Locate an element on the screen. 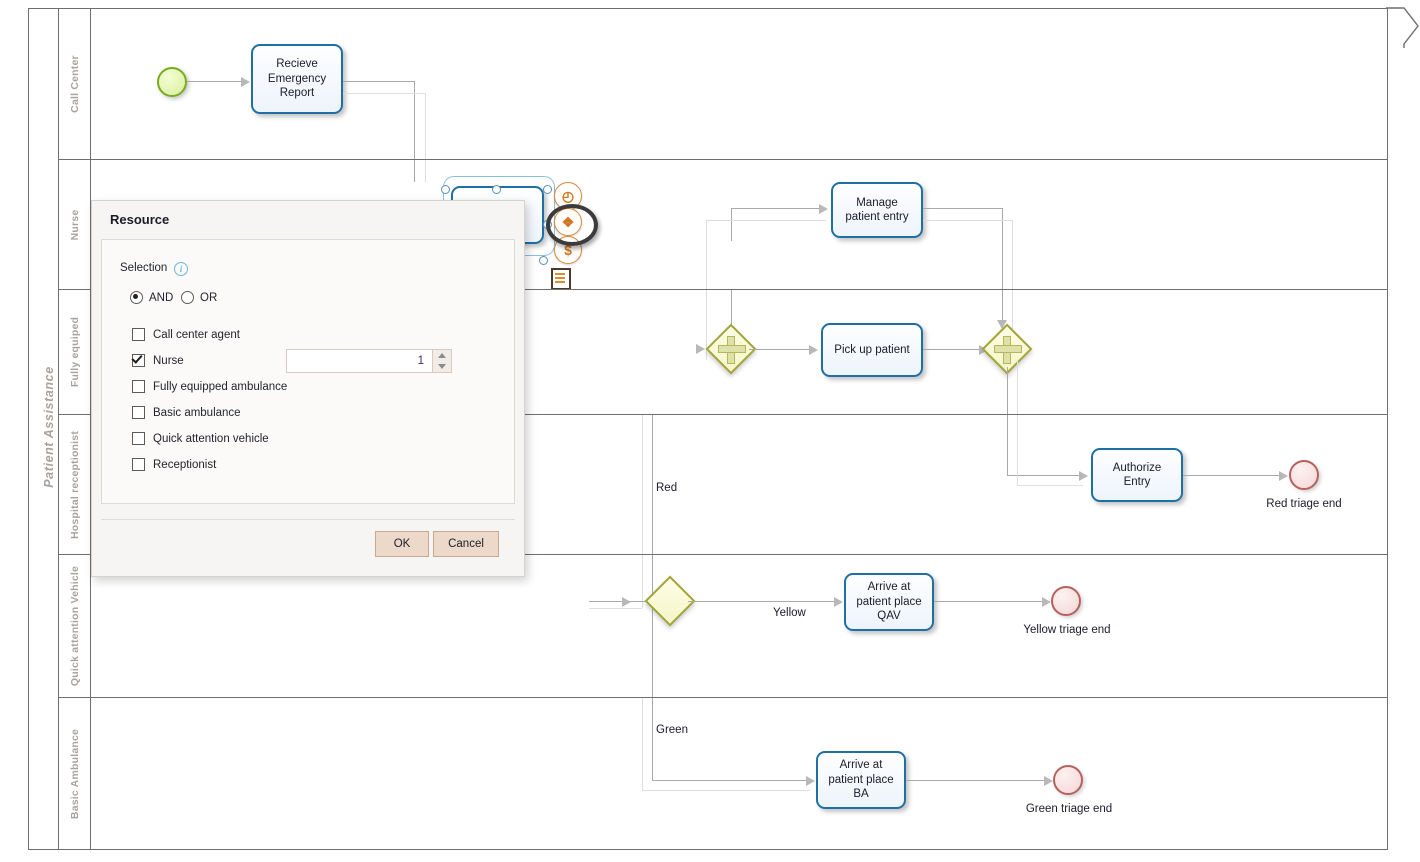 Image resolution: width=1420 pixels, height=862 pixels. lane-header-hospital-receptionist: Hospital receptionist is located at coordinates (75, 484).